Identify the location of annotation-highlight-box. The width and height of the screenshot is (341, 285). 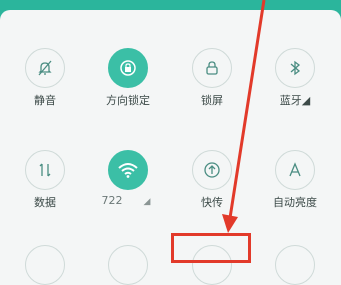
(211, 248).